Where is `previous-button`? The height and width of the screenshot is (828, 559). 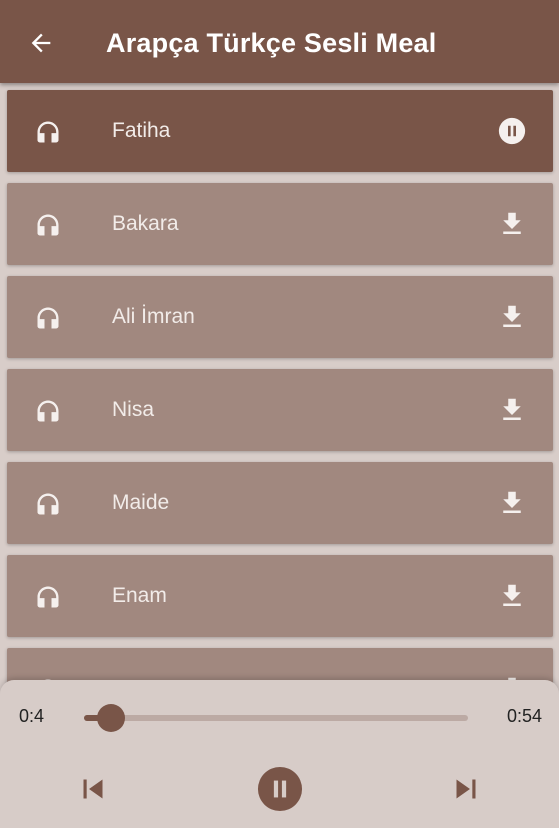 previous-button is located at coordinates (93, 789).